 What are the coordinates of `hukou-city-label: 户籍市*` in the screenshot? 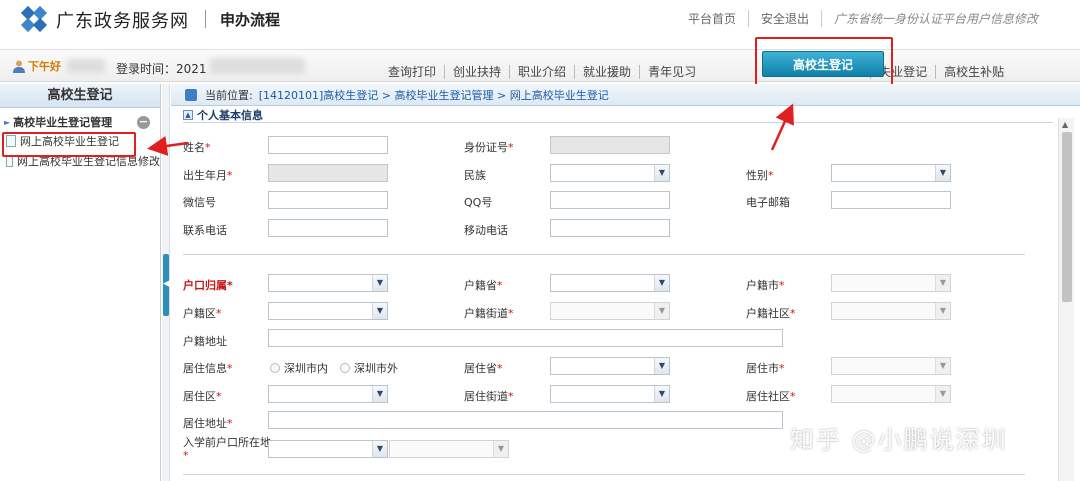 It's located at (765, 285).